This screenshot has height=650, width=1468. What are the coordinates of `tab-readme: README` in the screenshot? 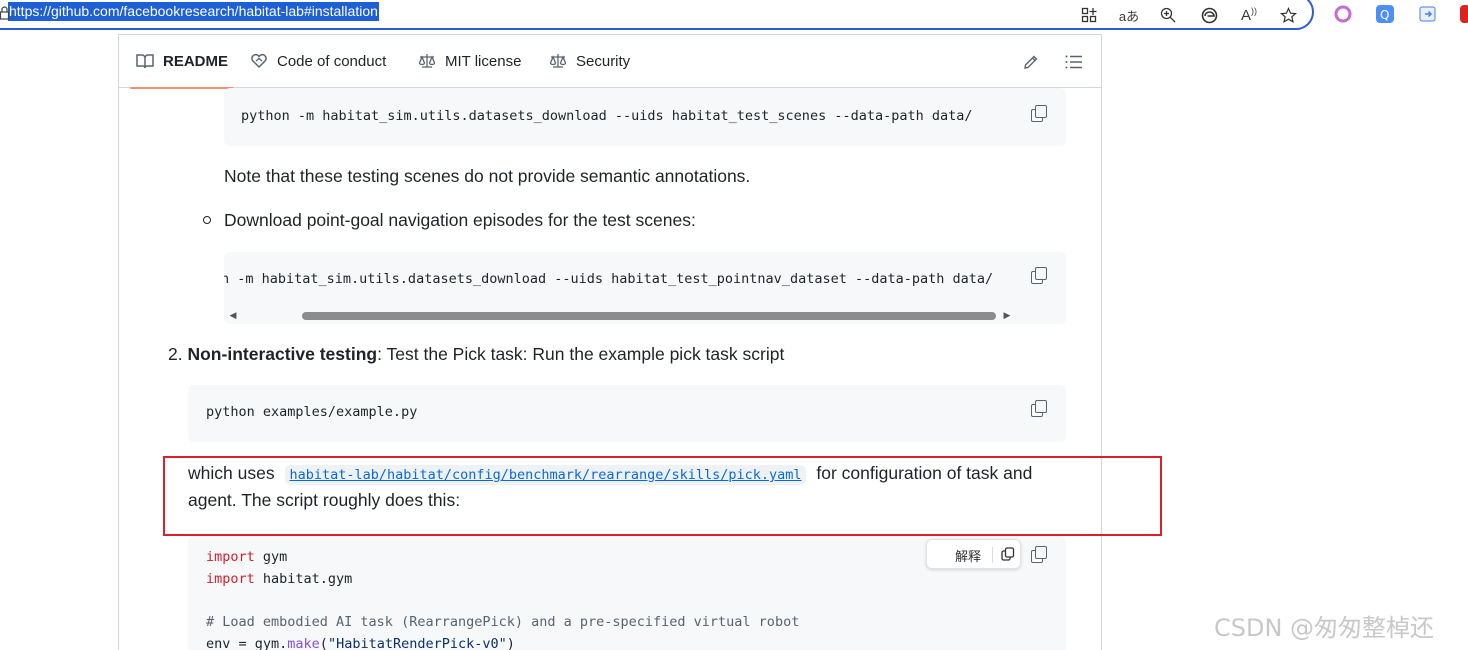 It's located at (182, 62).